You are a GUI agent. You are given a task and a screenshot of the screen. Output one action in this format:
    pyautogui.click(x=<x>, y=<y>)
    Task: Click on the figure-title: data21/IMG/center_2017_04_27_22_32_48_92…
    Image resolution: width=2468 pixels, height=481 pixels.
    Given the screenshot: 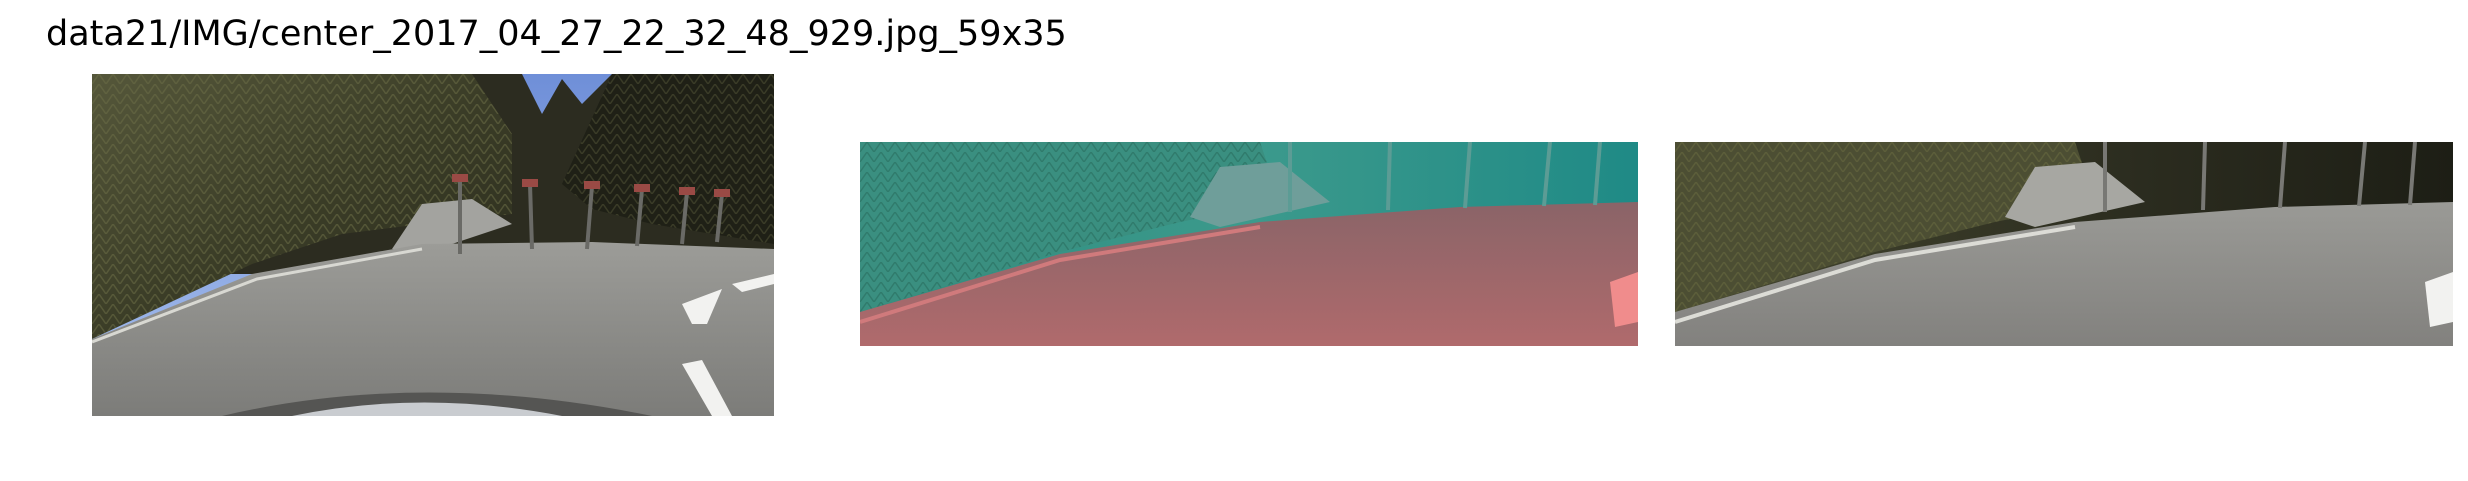 What is the action you would take?
    pyautogui.click(x=556, y=34)
    